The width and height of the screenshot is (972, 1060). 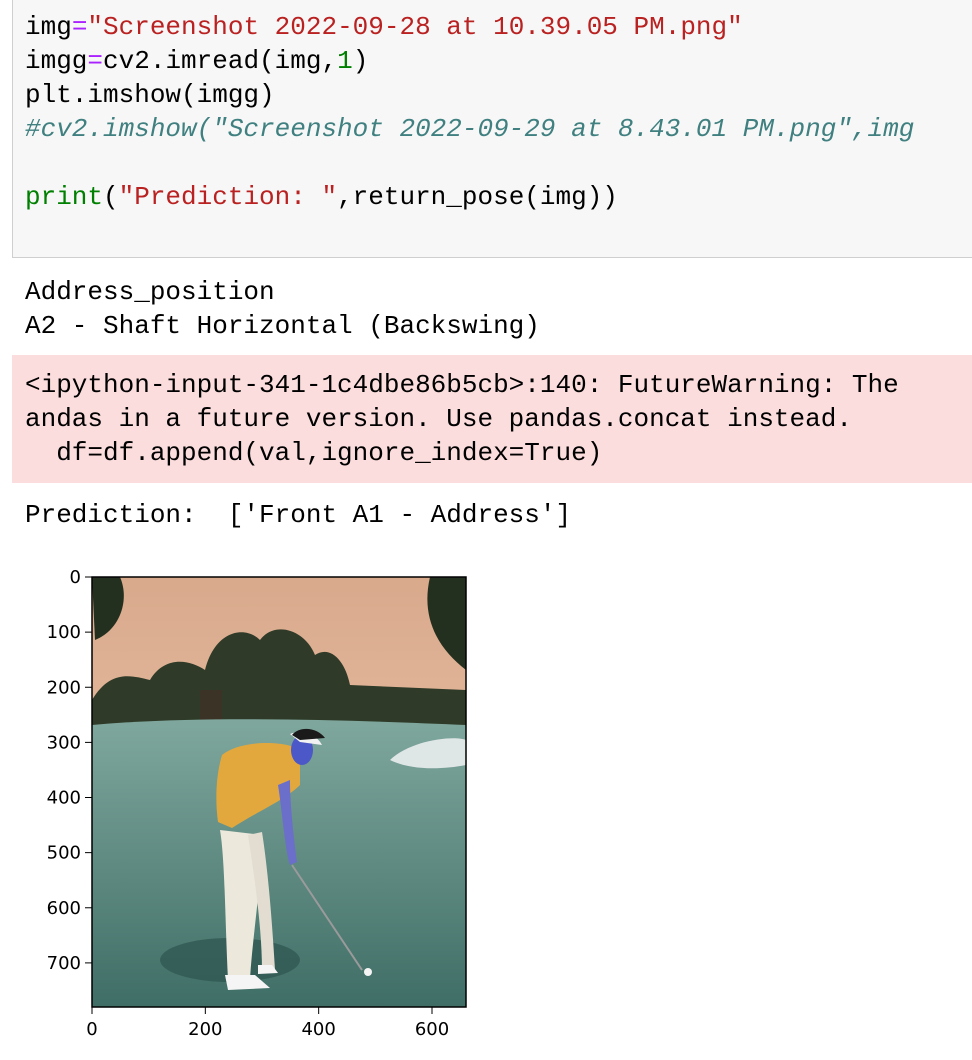 What do you see at coordinates (91, 1029) in the screenshot?
I see `x-tick-label: 0` at bounding box center [91, 1029].